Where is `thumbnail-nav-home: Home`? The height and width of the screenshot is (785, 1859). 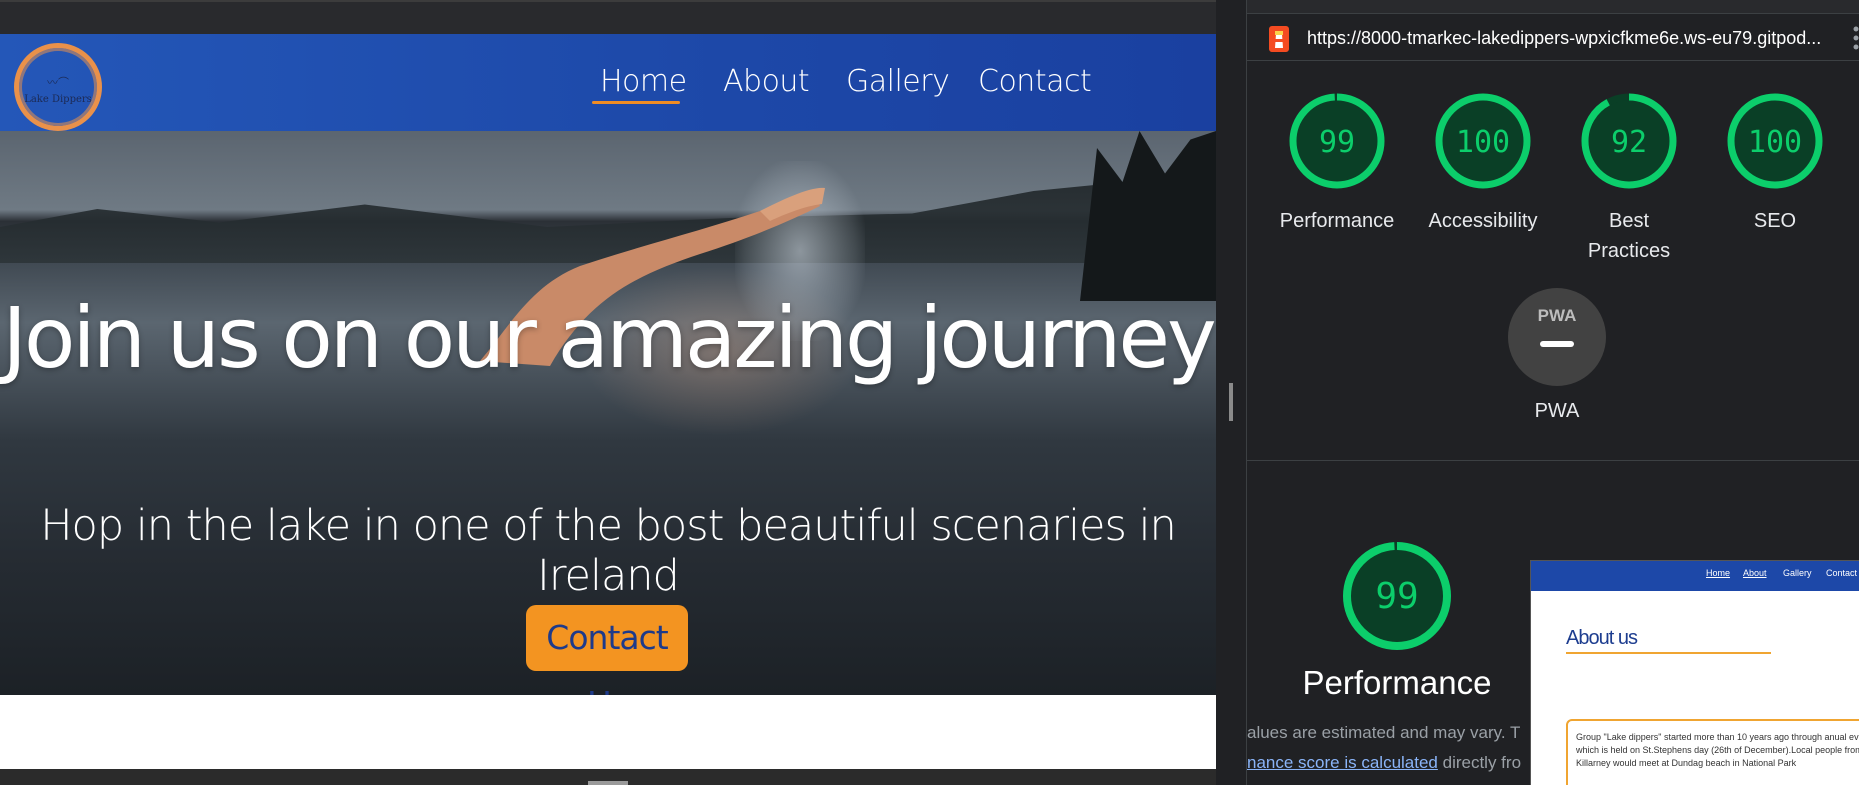
thumbnail-nav-home: Home is located at coordinates (1718, 573).